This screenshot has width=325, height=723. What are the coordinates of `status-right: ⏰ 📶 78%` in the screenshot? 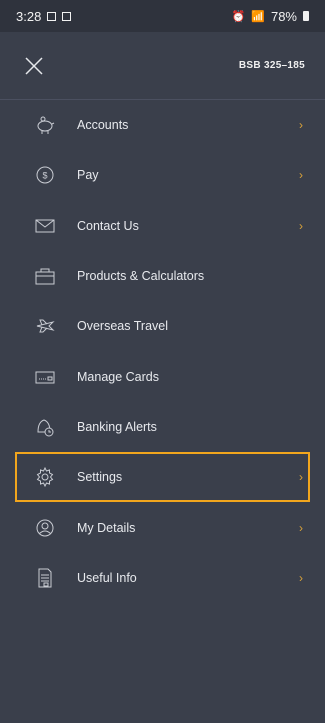 It's located at (270, 16).